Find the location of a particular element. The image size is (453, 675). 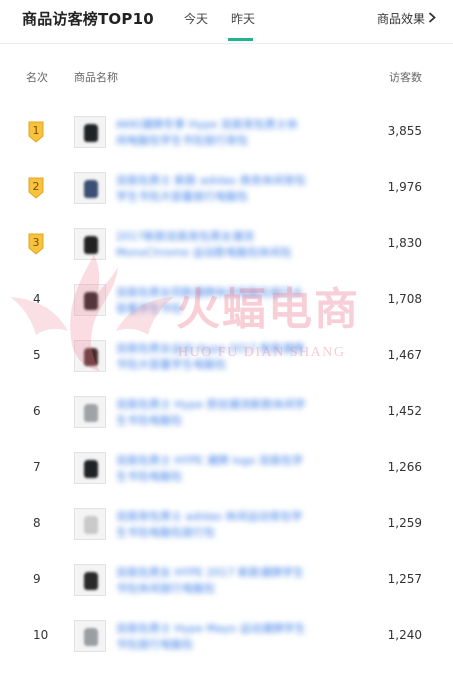

rank-medal-icon: 3 is located at coordinates (36, 244).